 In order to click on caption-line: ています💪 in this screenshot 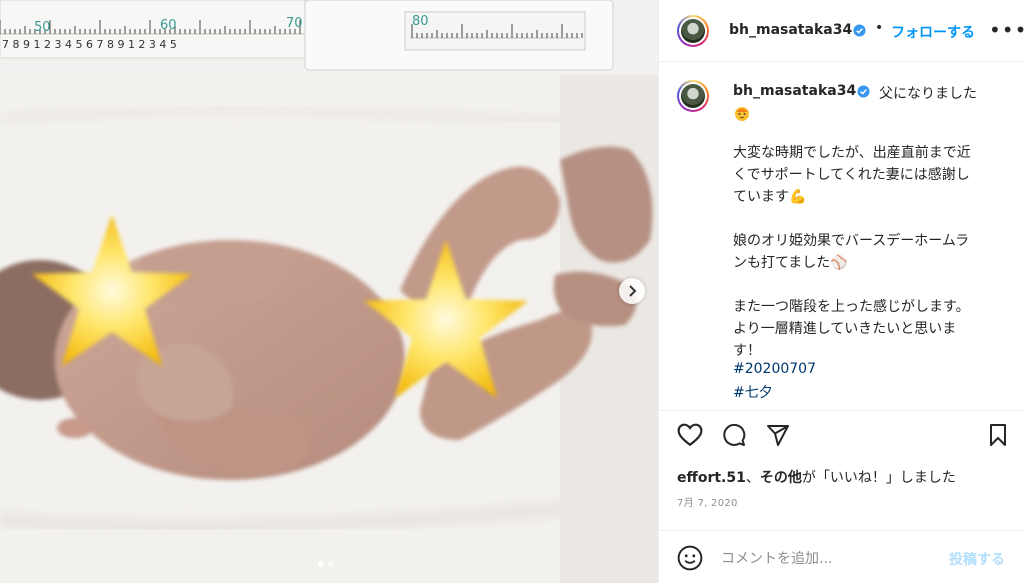, I will do `click(770, 197)`.